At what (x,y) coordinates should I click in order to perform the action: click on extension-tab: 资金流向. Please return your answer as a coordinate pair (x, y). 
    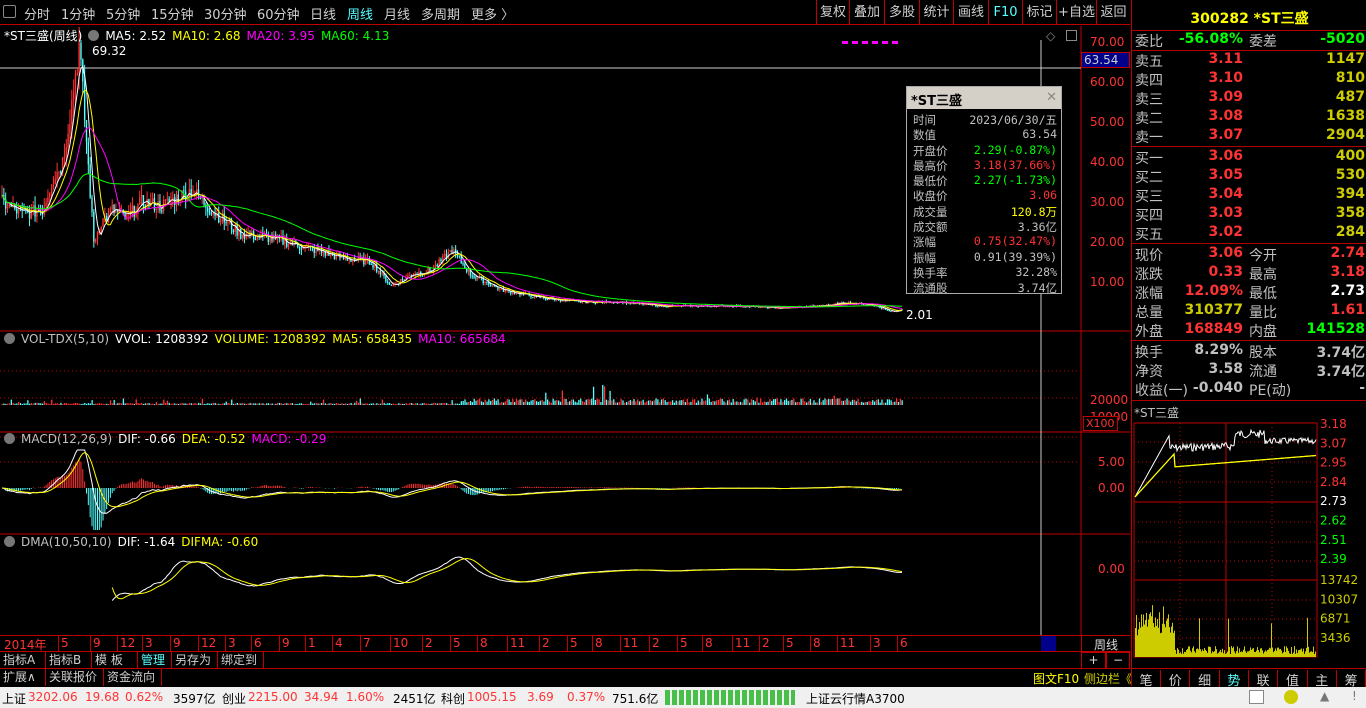
    Looking at the image, I should click on (133, 677).